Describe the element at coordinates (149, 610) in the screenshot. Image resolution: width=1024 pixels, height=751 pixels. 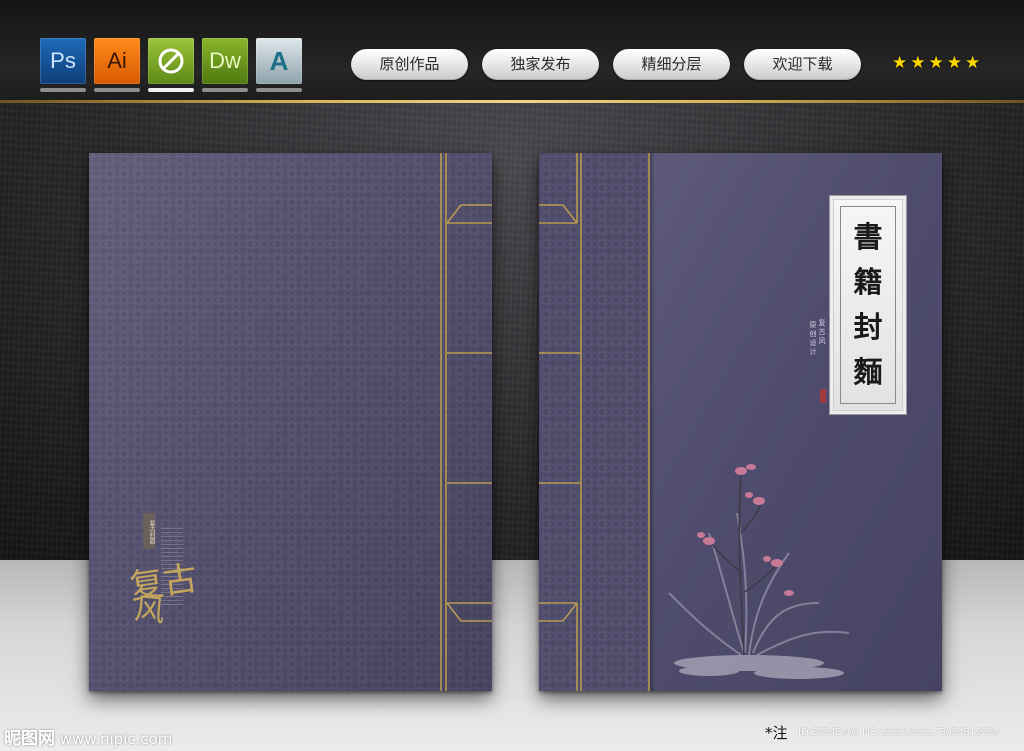
I see `calligraphy-text: 风` at that location.